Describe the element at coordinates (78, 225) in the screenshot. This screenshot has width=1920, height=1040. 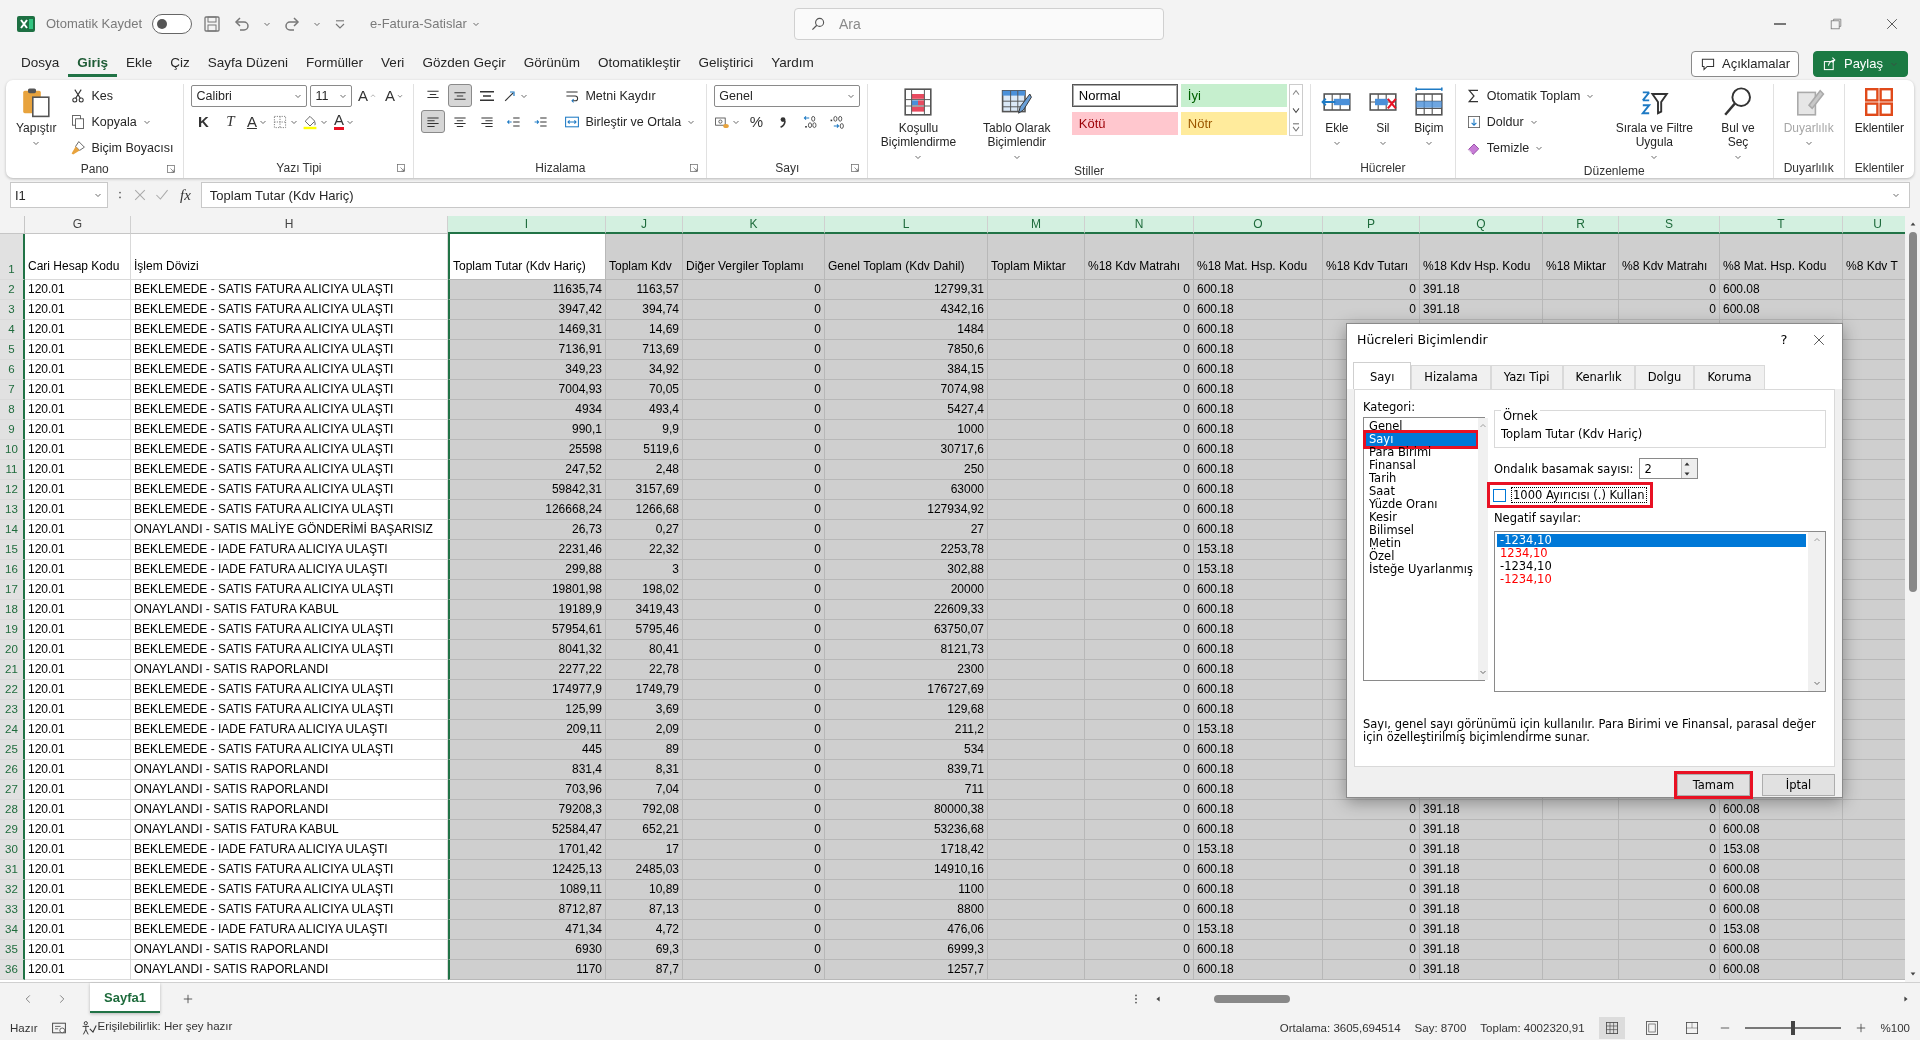
I see `column-header: G` at that location.